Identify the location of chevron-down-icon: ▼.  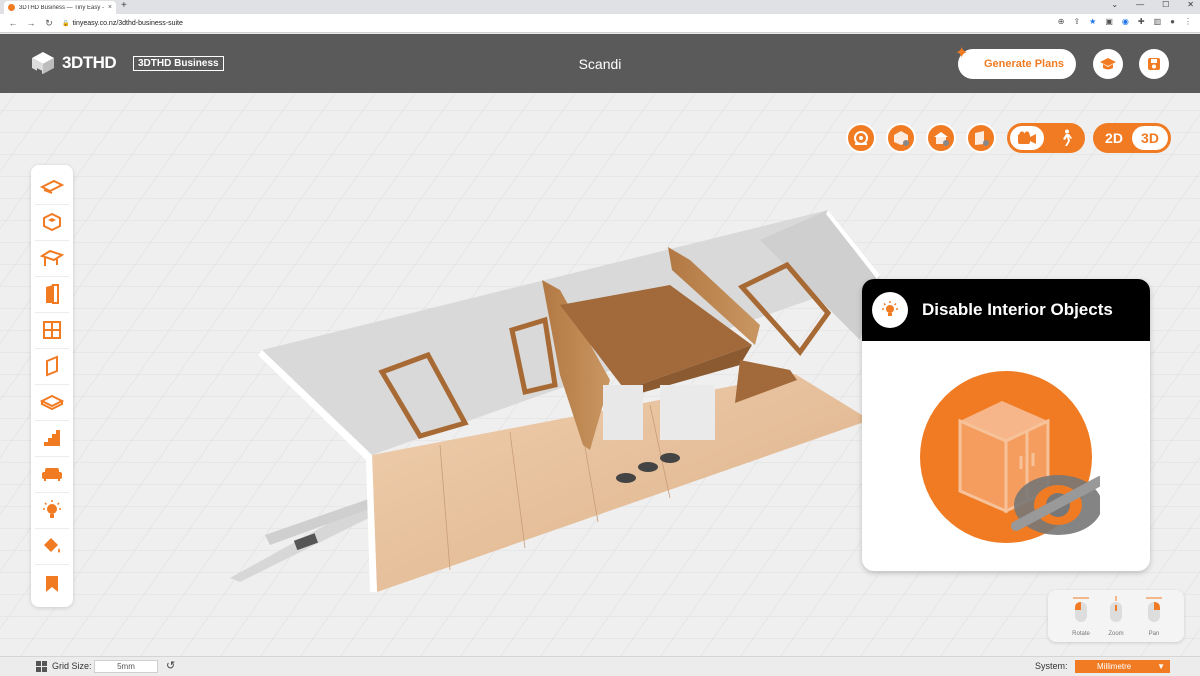
(1161, 666).